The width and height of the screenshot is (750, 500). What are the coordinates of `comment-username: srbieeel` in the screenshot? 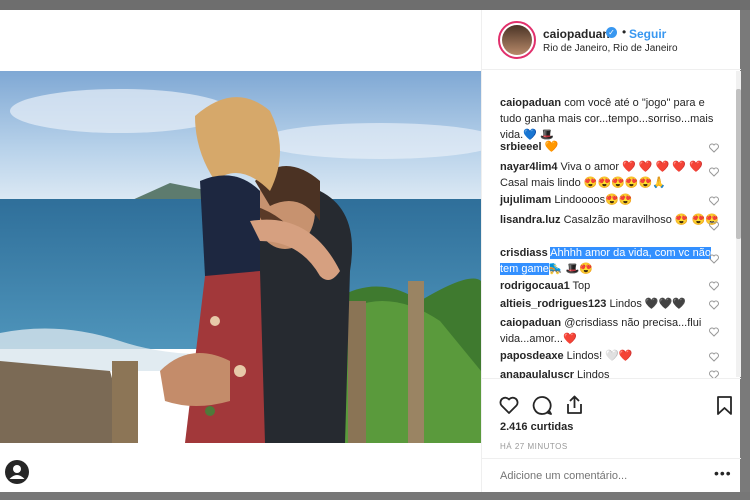 It's located at (521, 147).